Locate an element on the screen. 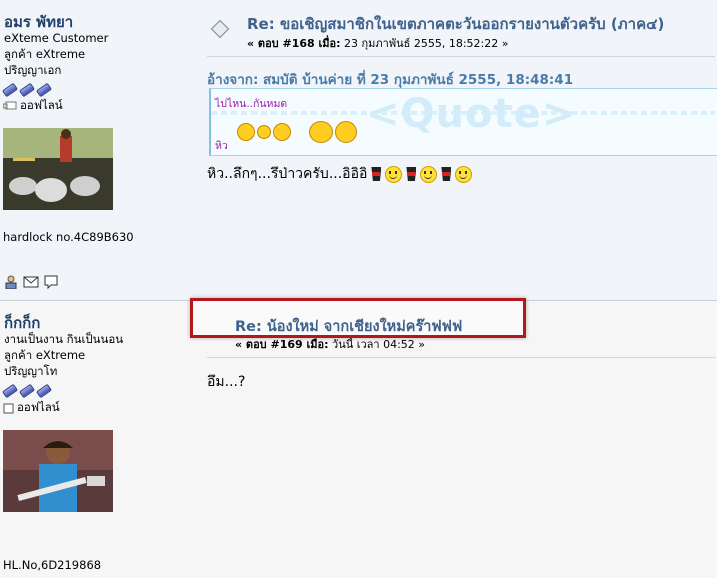 The height and width of the screenshot is (578, 717). highlighted-subject-box: Re: น้องใหม่ จากเชียงใหม่คร๊าฟฟฟ is located at coordinates (358, 318).